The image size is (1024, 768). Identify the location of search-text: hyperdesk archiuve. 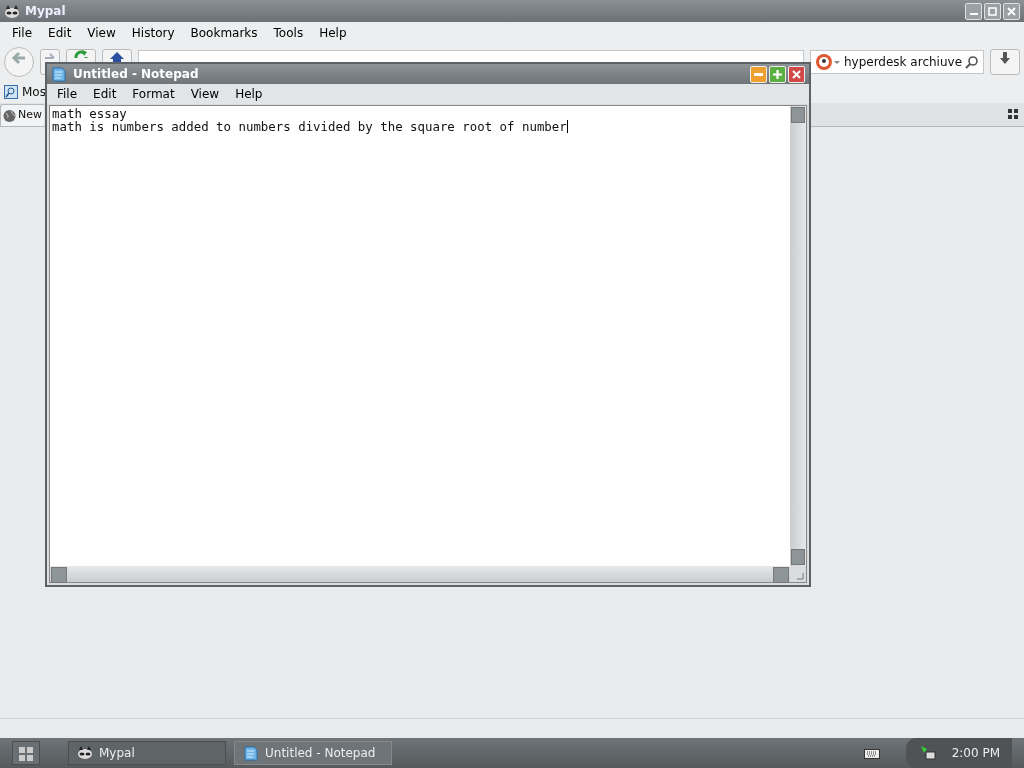
(903, 62).